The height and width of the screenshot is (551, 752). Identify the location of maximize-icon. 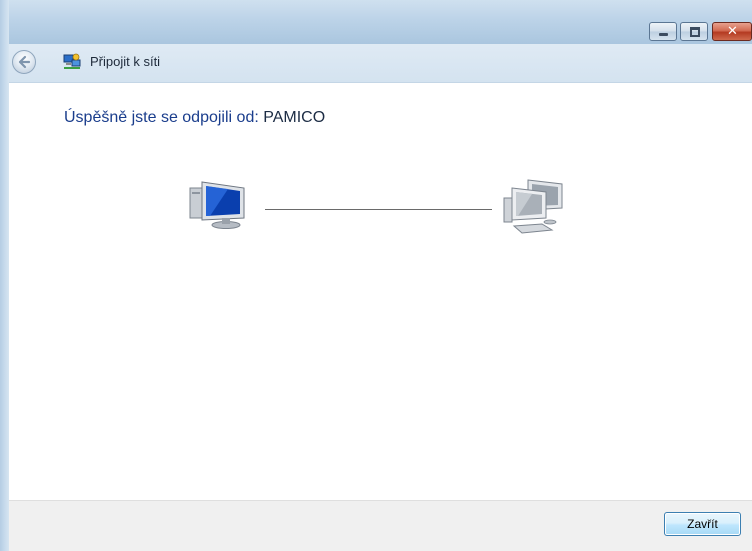
(695, 32).